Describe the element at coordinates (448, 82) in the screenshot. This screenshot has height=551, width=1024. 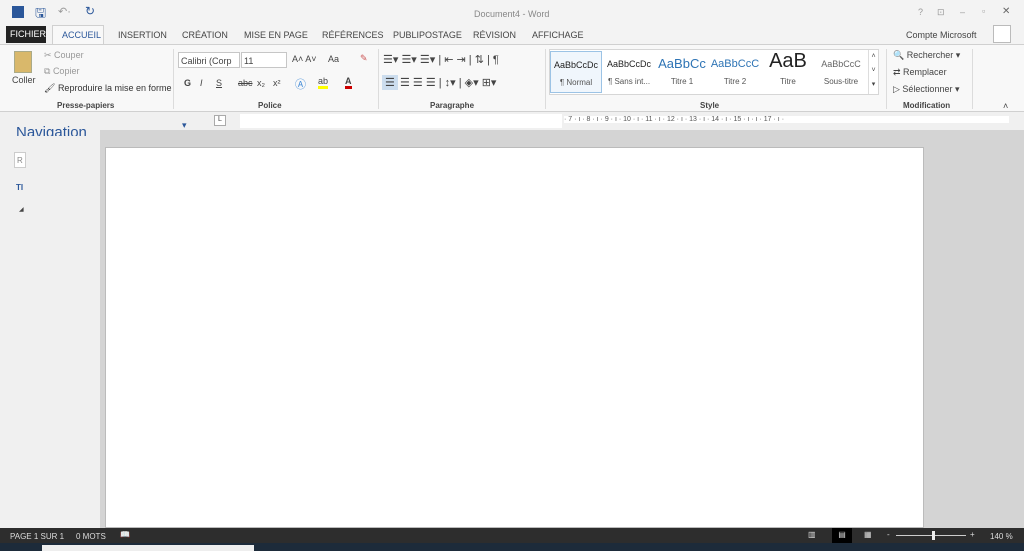
I see `align-icons: ☰ ☰ ☰ | ↕▾ | ◈▾ ⊞▾` at that location.